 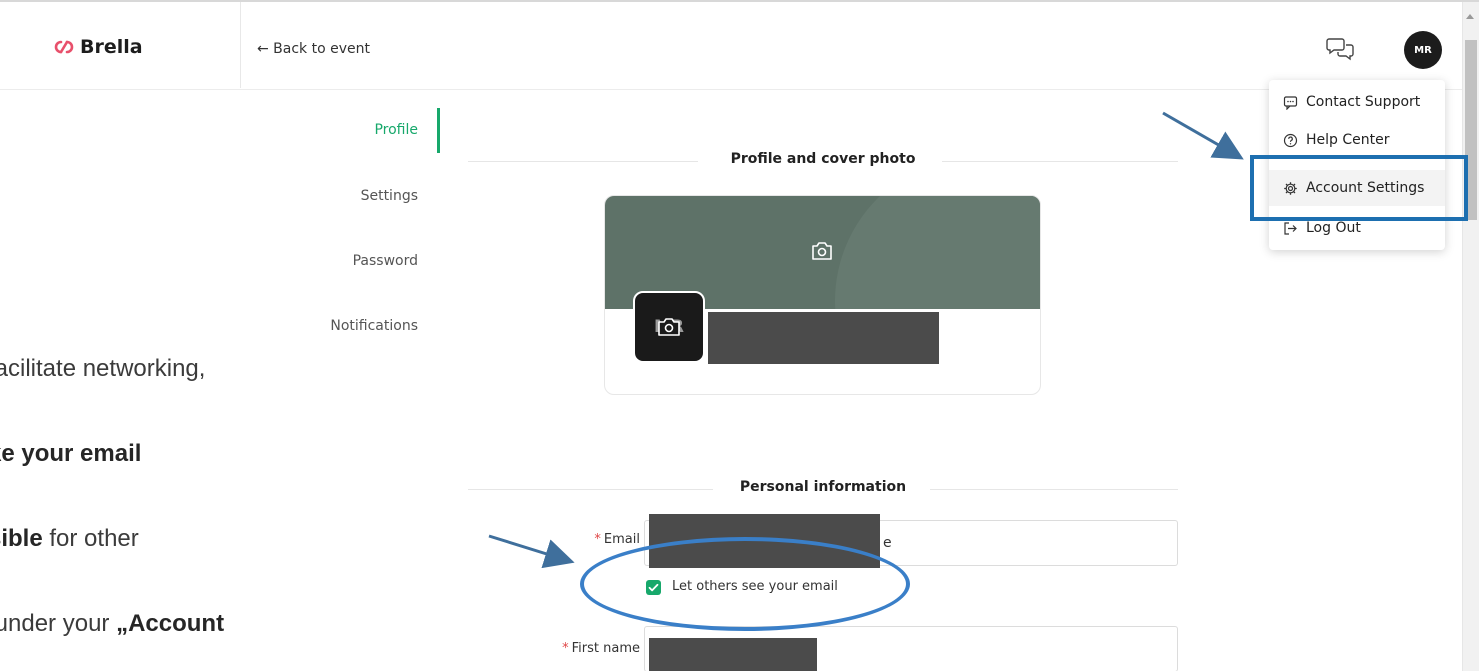 I want to click on question-circle-icon, so click(x=1290, y=140).